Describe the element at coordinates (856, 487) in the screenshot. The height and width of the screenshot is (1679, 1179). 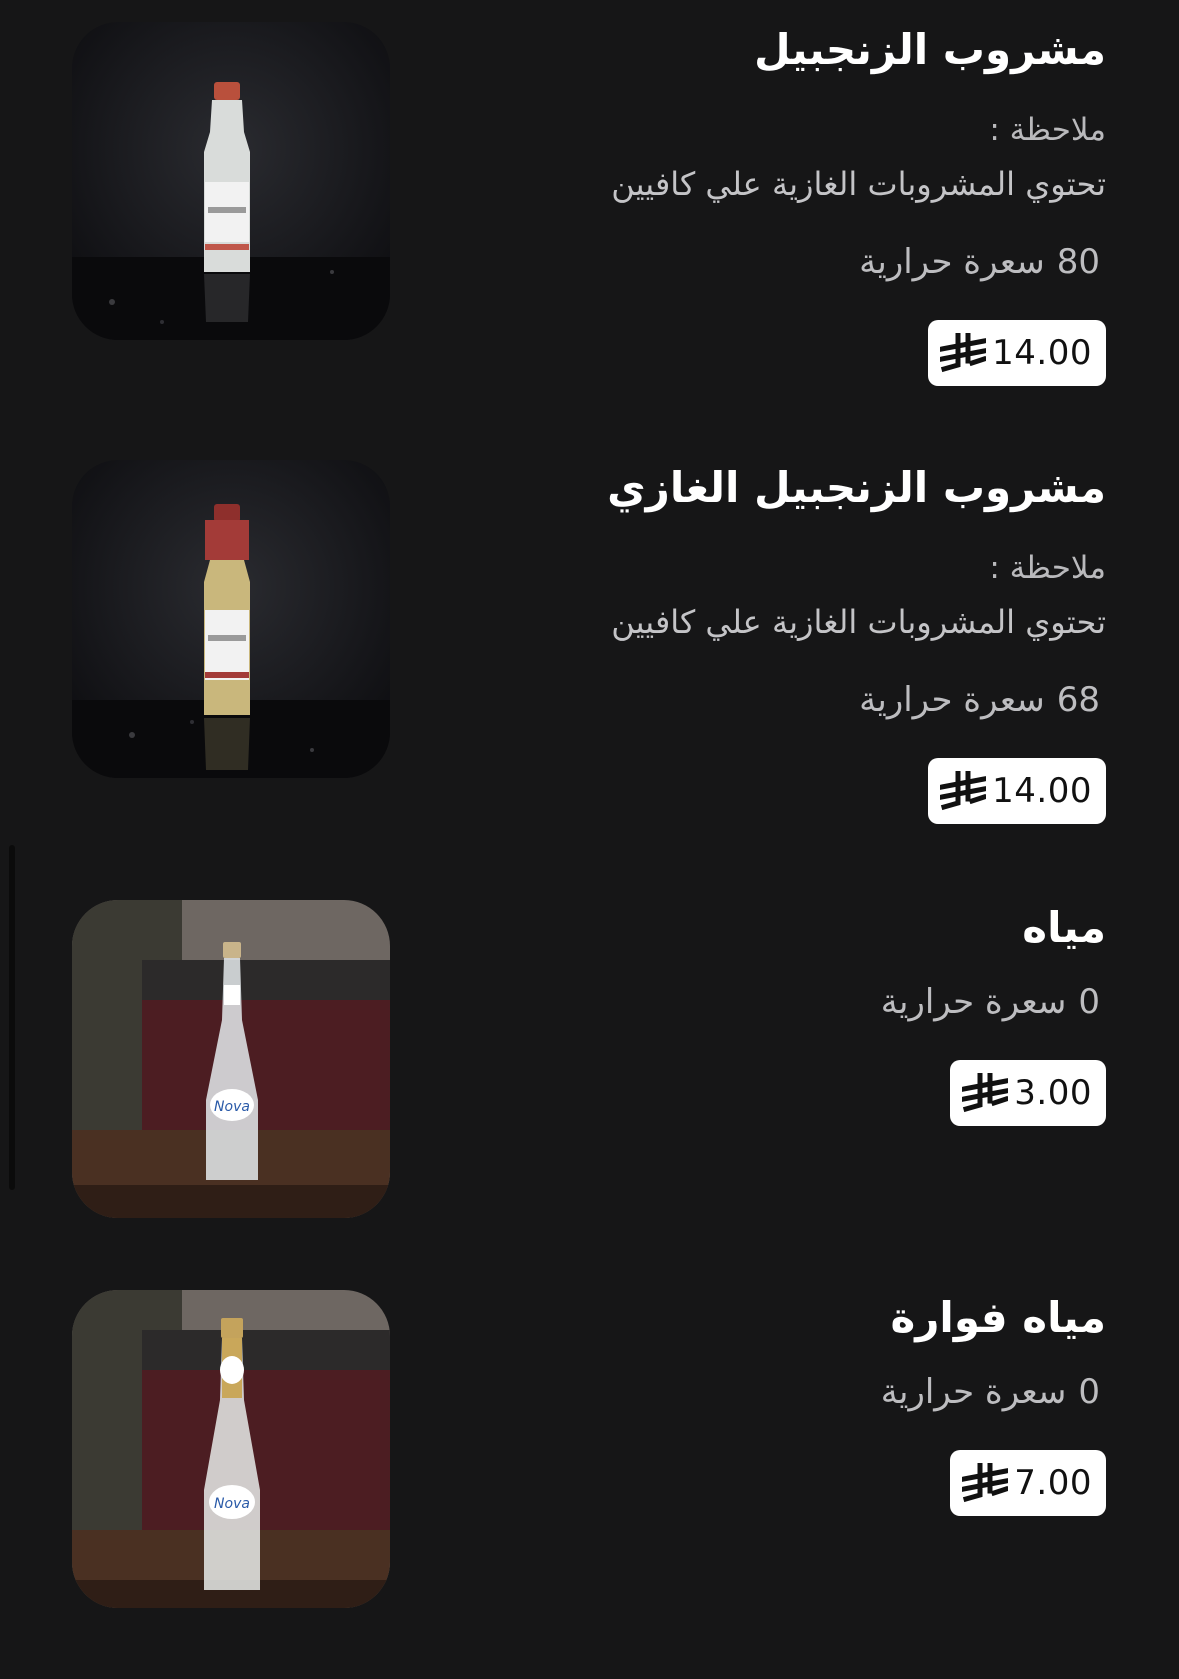
I see `item-title: مشروب الزنجبيل الغازي` at that location.